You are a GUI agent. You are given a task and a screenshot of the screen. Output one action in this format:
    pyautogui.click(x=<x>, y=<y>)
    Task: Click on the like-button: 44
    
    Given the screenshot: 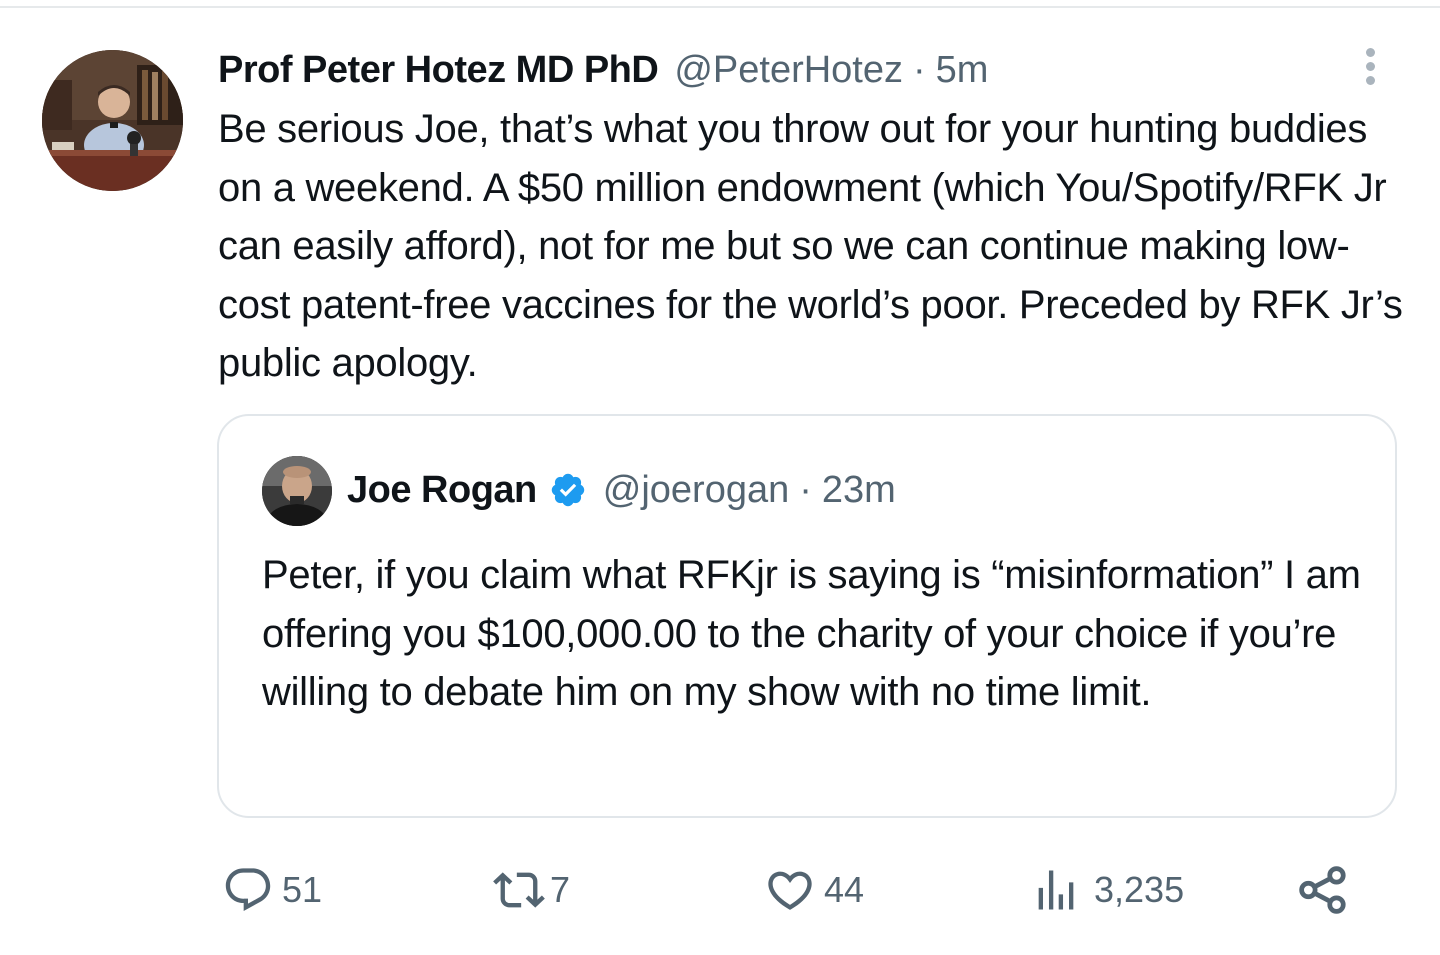 What is the action you would take?
    pyautogui.click(x=813, y=890)
    